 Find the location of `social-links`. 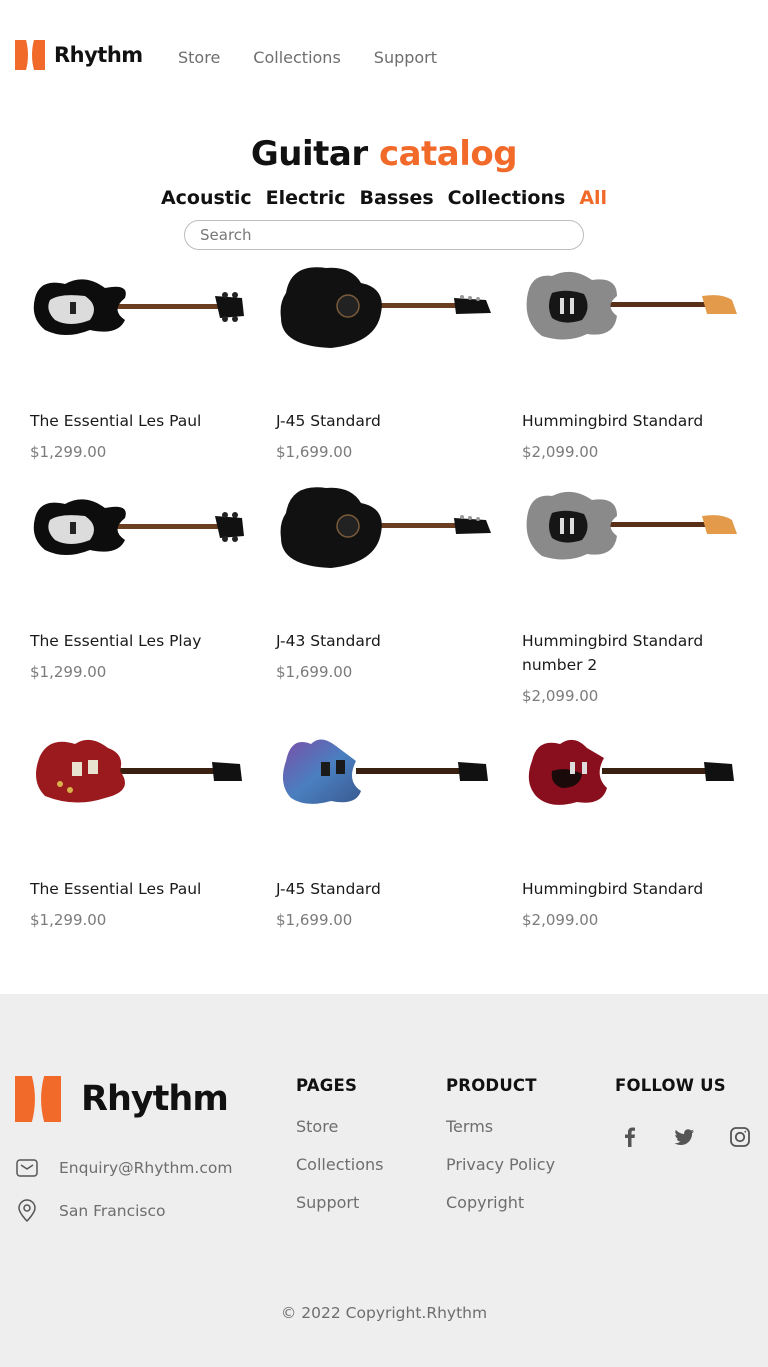

social-links is located at coordinates (693, 1137).